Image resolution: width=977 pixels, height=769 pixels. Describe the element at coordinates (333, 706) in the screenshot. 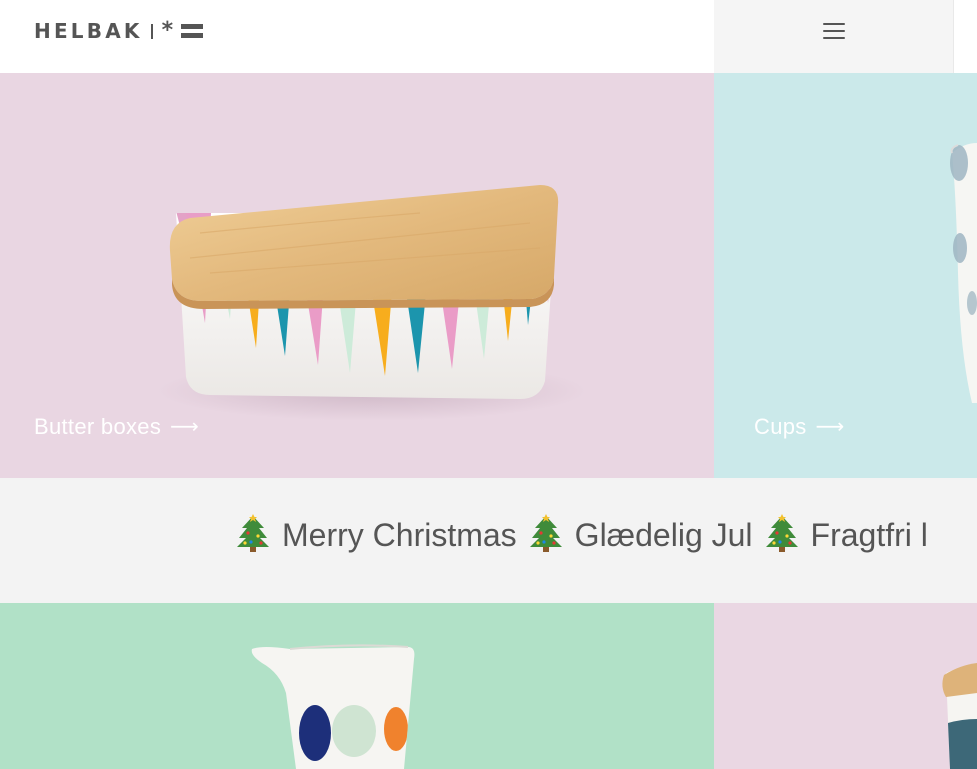

I see `jug-image` at that location.